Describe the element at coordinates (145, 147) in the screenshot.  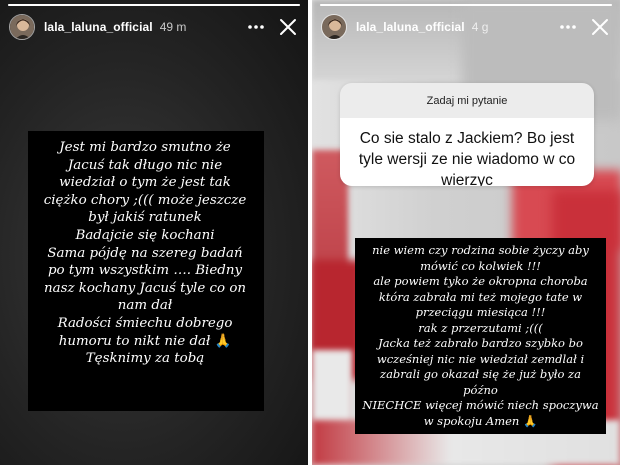
I see `text-line: Jest mi bardzo smutno że` at that location.